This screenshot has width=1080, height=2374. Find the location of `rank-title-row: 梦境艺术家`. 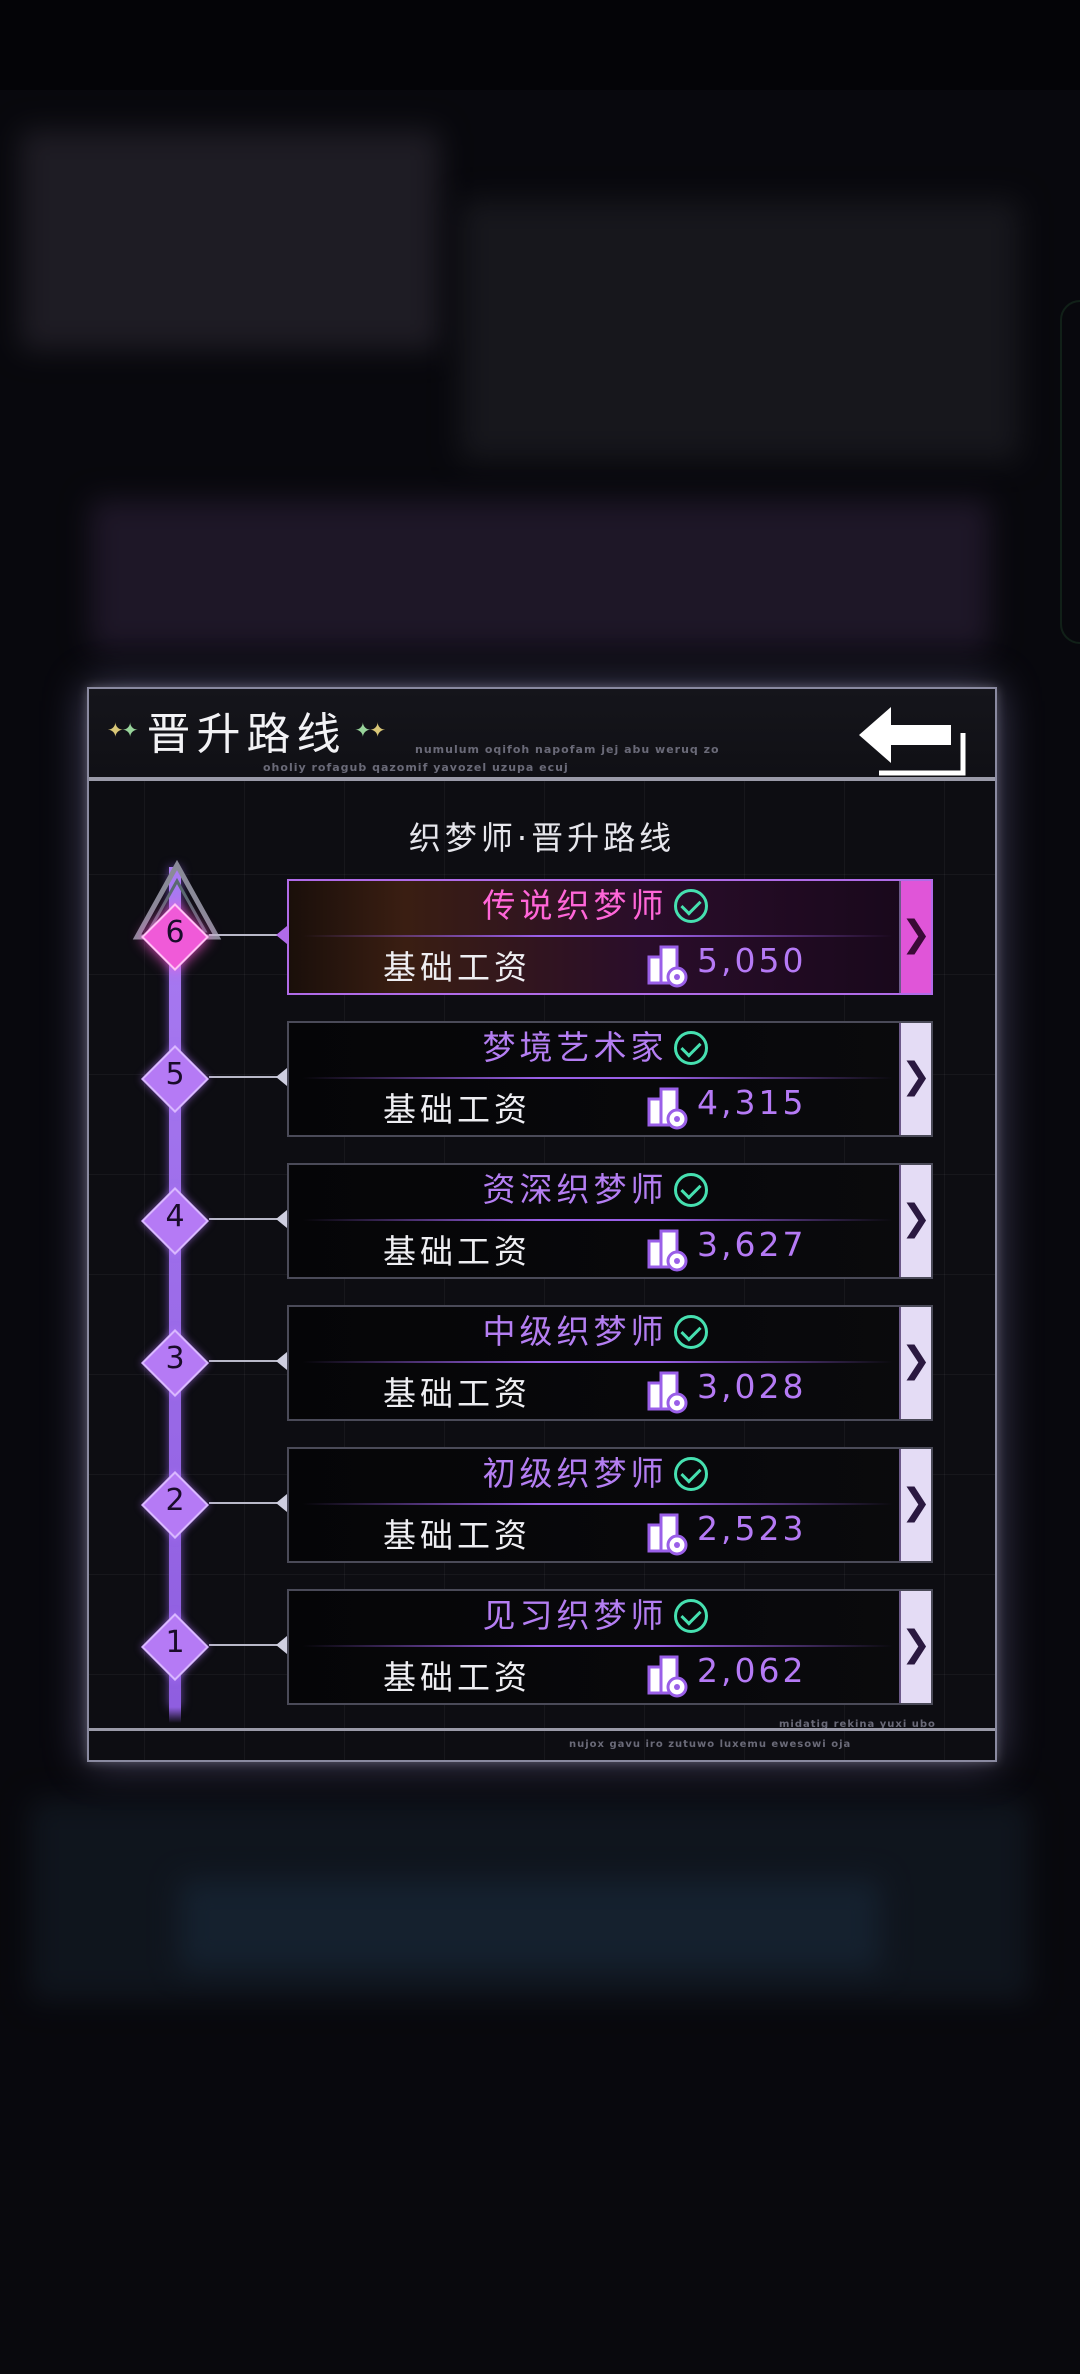

rank-title-row: 梦境艺术家 is located at coordinates (595, 1048).